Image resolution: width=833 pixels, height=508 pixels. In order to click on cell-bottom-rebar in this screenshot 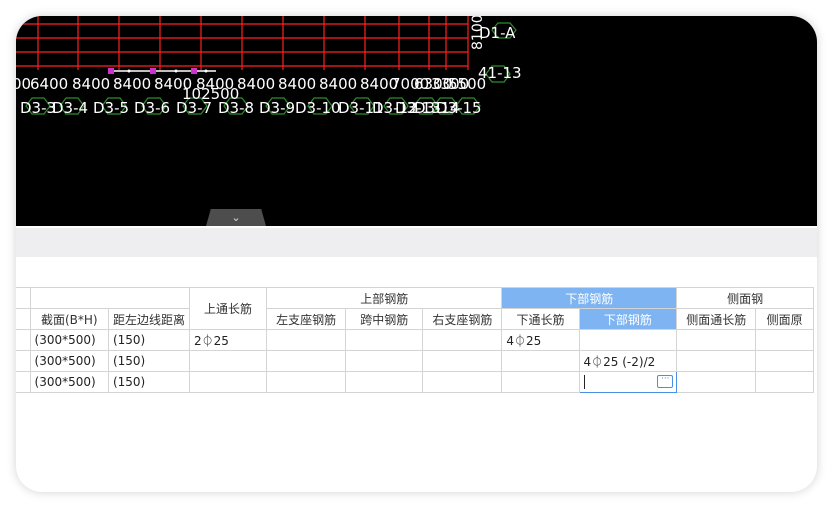, I will do `click(628, 340)`.